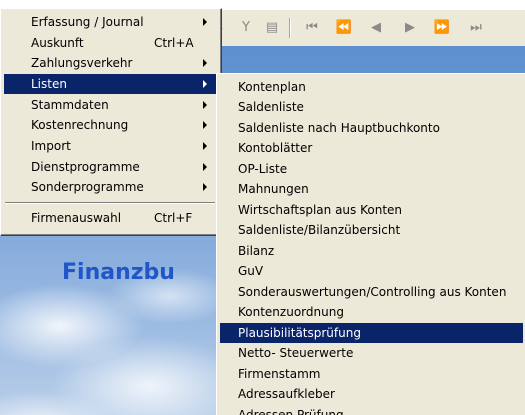 The width and height of the screenshot is (525, 415). I want to click on menu-item-label: Sonderprogramme, so click(87, 187).